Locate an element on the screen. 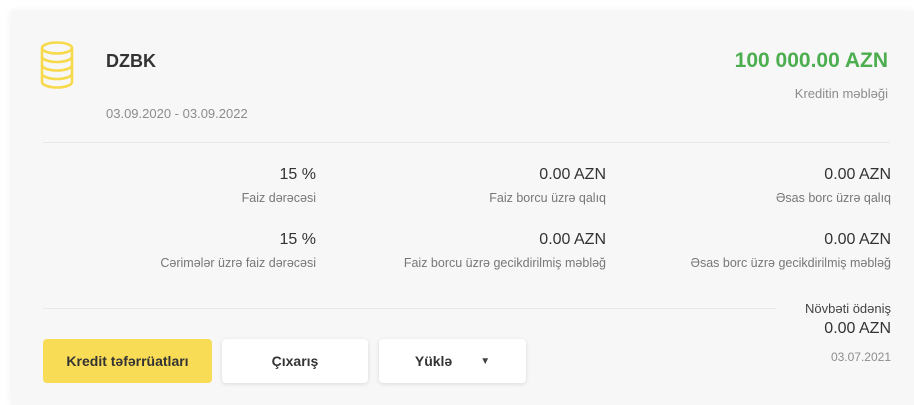  next-payment-amount: 0.00 AZN is located at coordinates (857, 328).